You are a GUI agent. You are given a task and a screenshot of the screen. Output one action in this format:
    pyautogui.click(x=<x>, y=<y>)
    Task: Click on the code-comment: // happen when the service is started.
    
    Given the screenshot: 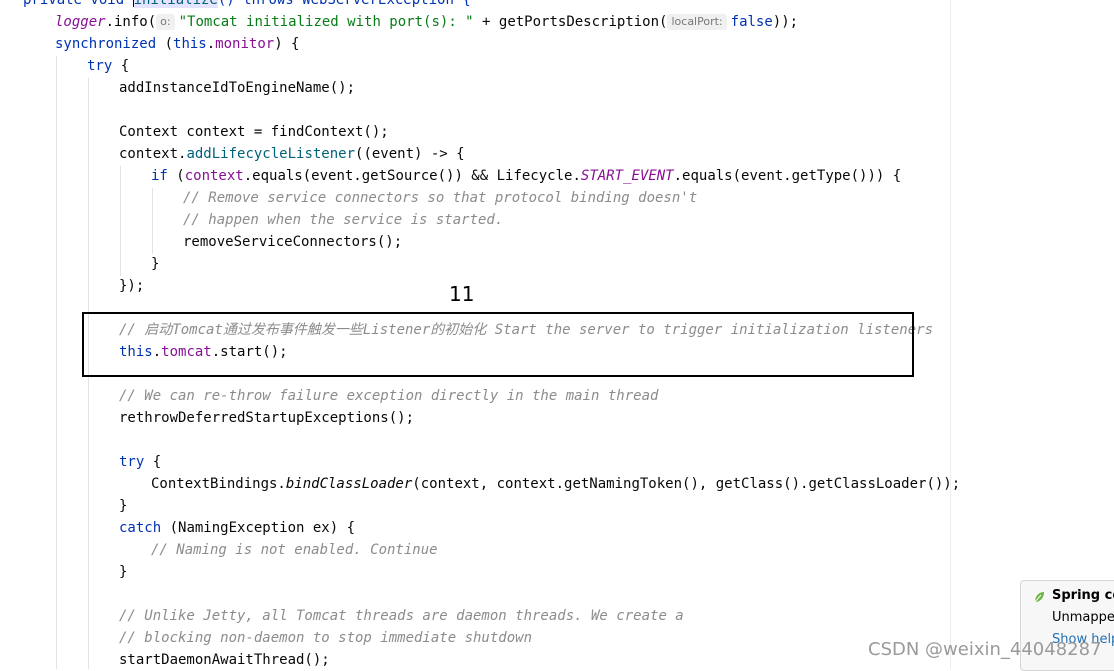 What is the action you would take?
    pyautogui.click(x=343, y=220)
    